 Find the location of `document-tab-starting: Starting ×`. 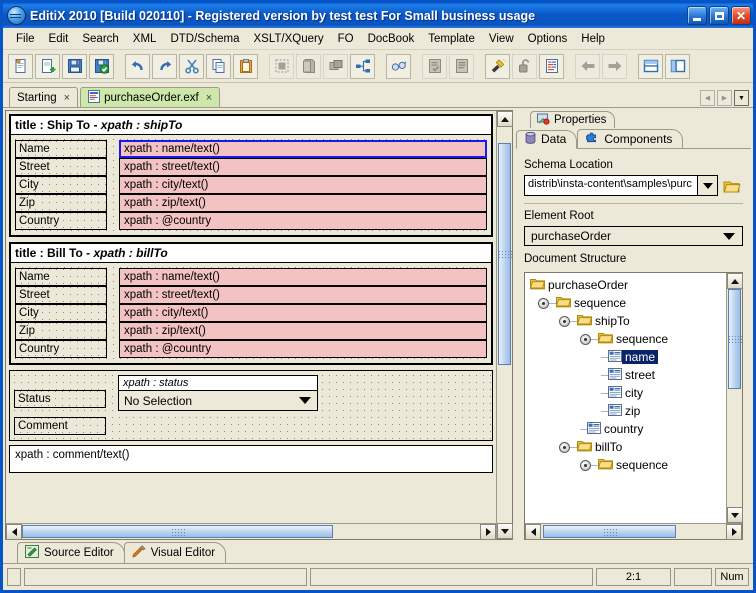

document-tab-starting: Starting × is located at coordinates (44, 97).